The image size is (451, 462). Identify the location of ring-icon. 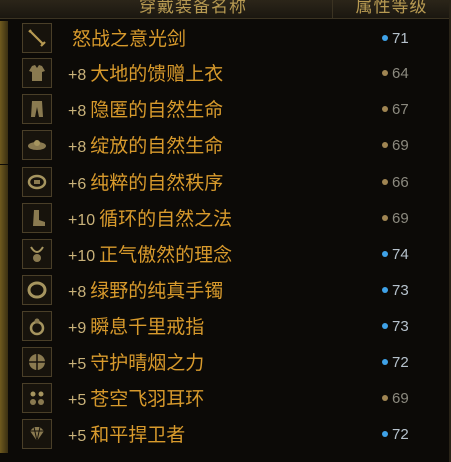
(37, 327).